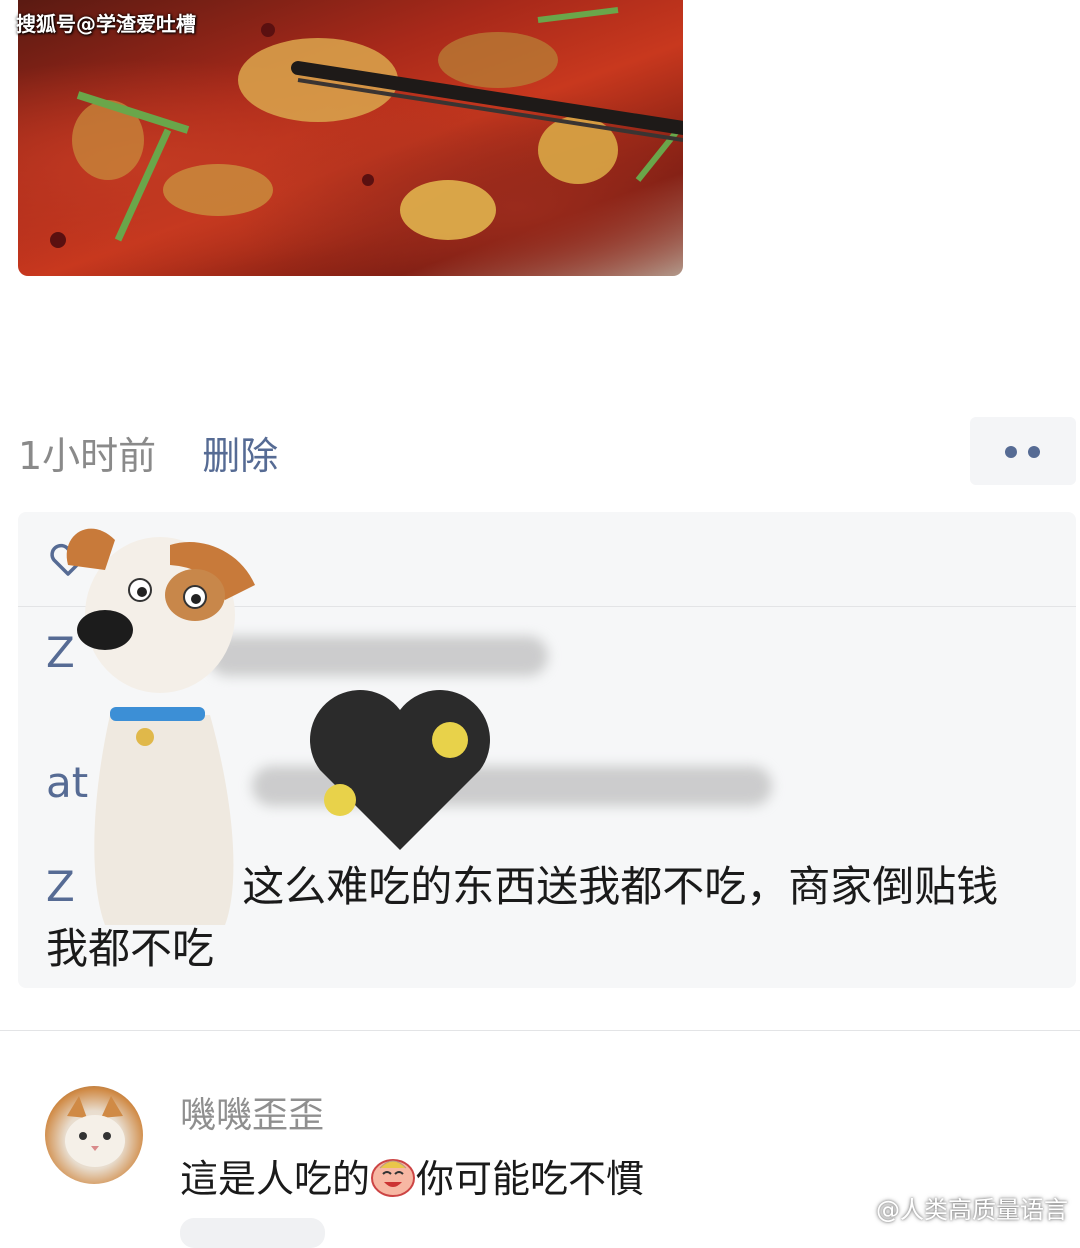 The image size is (1080, 1248). I want to click on food-illustration, so click(366, 127).